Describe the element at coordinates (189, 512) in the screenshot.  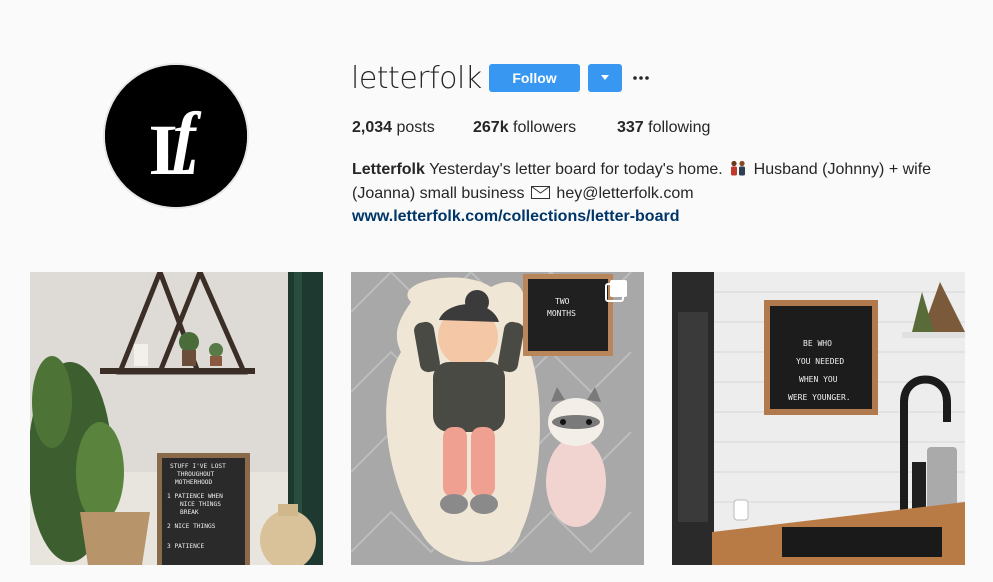
I see `post-1-board-line-6: BREAK` at that location.